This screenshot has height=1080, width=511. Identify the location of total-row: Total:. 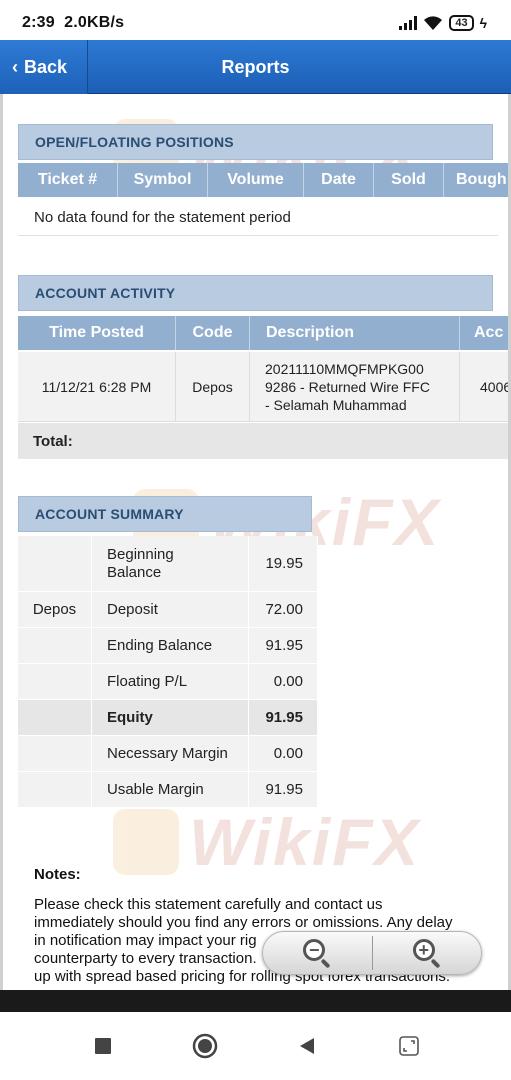
(263, 441).